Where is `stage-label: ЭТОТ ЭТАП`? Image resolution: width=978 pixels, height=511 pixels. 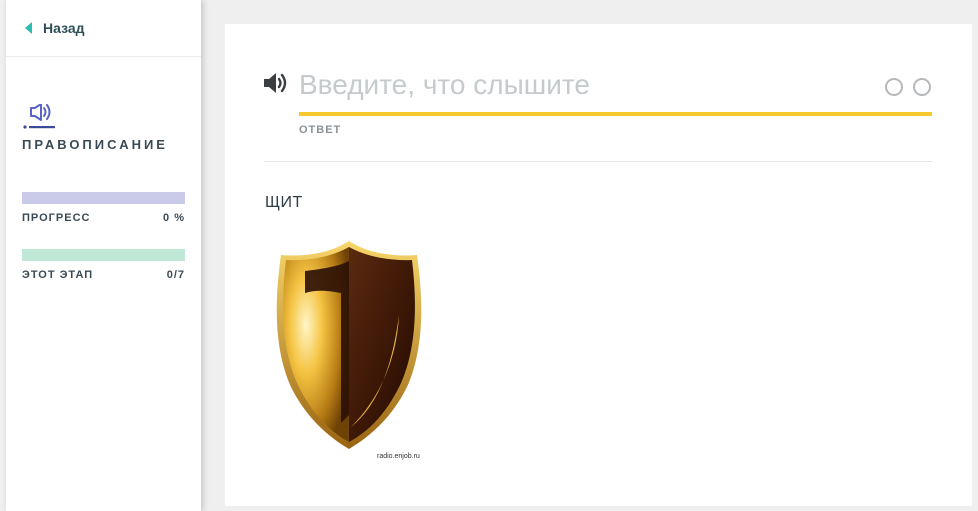
stage-label: ЭТОТ ЭТАП is located at coordinates (58, 275).